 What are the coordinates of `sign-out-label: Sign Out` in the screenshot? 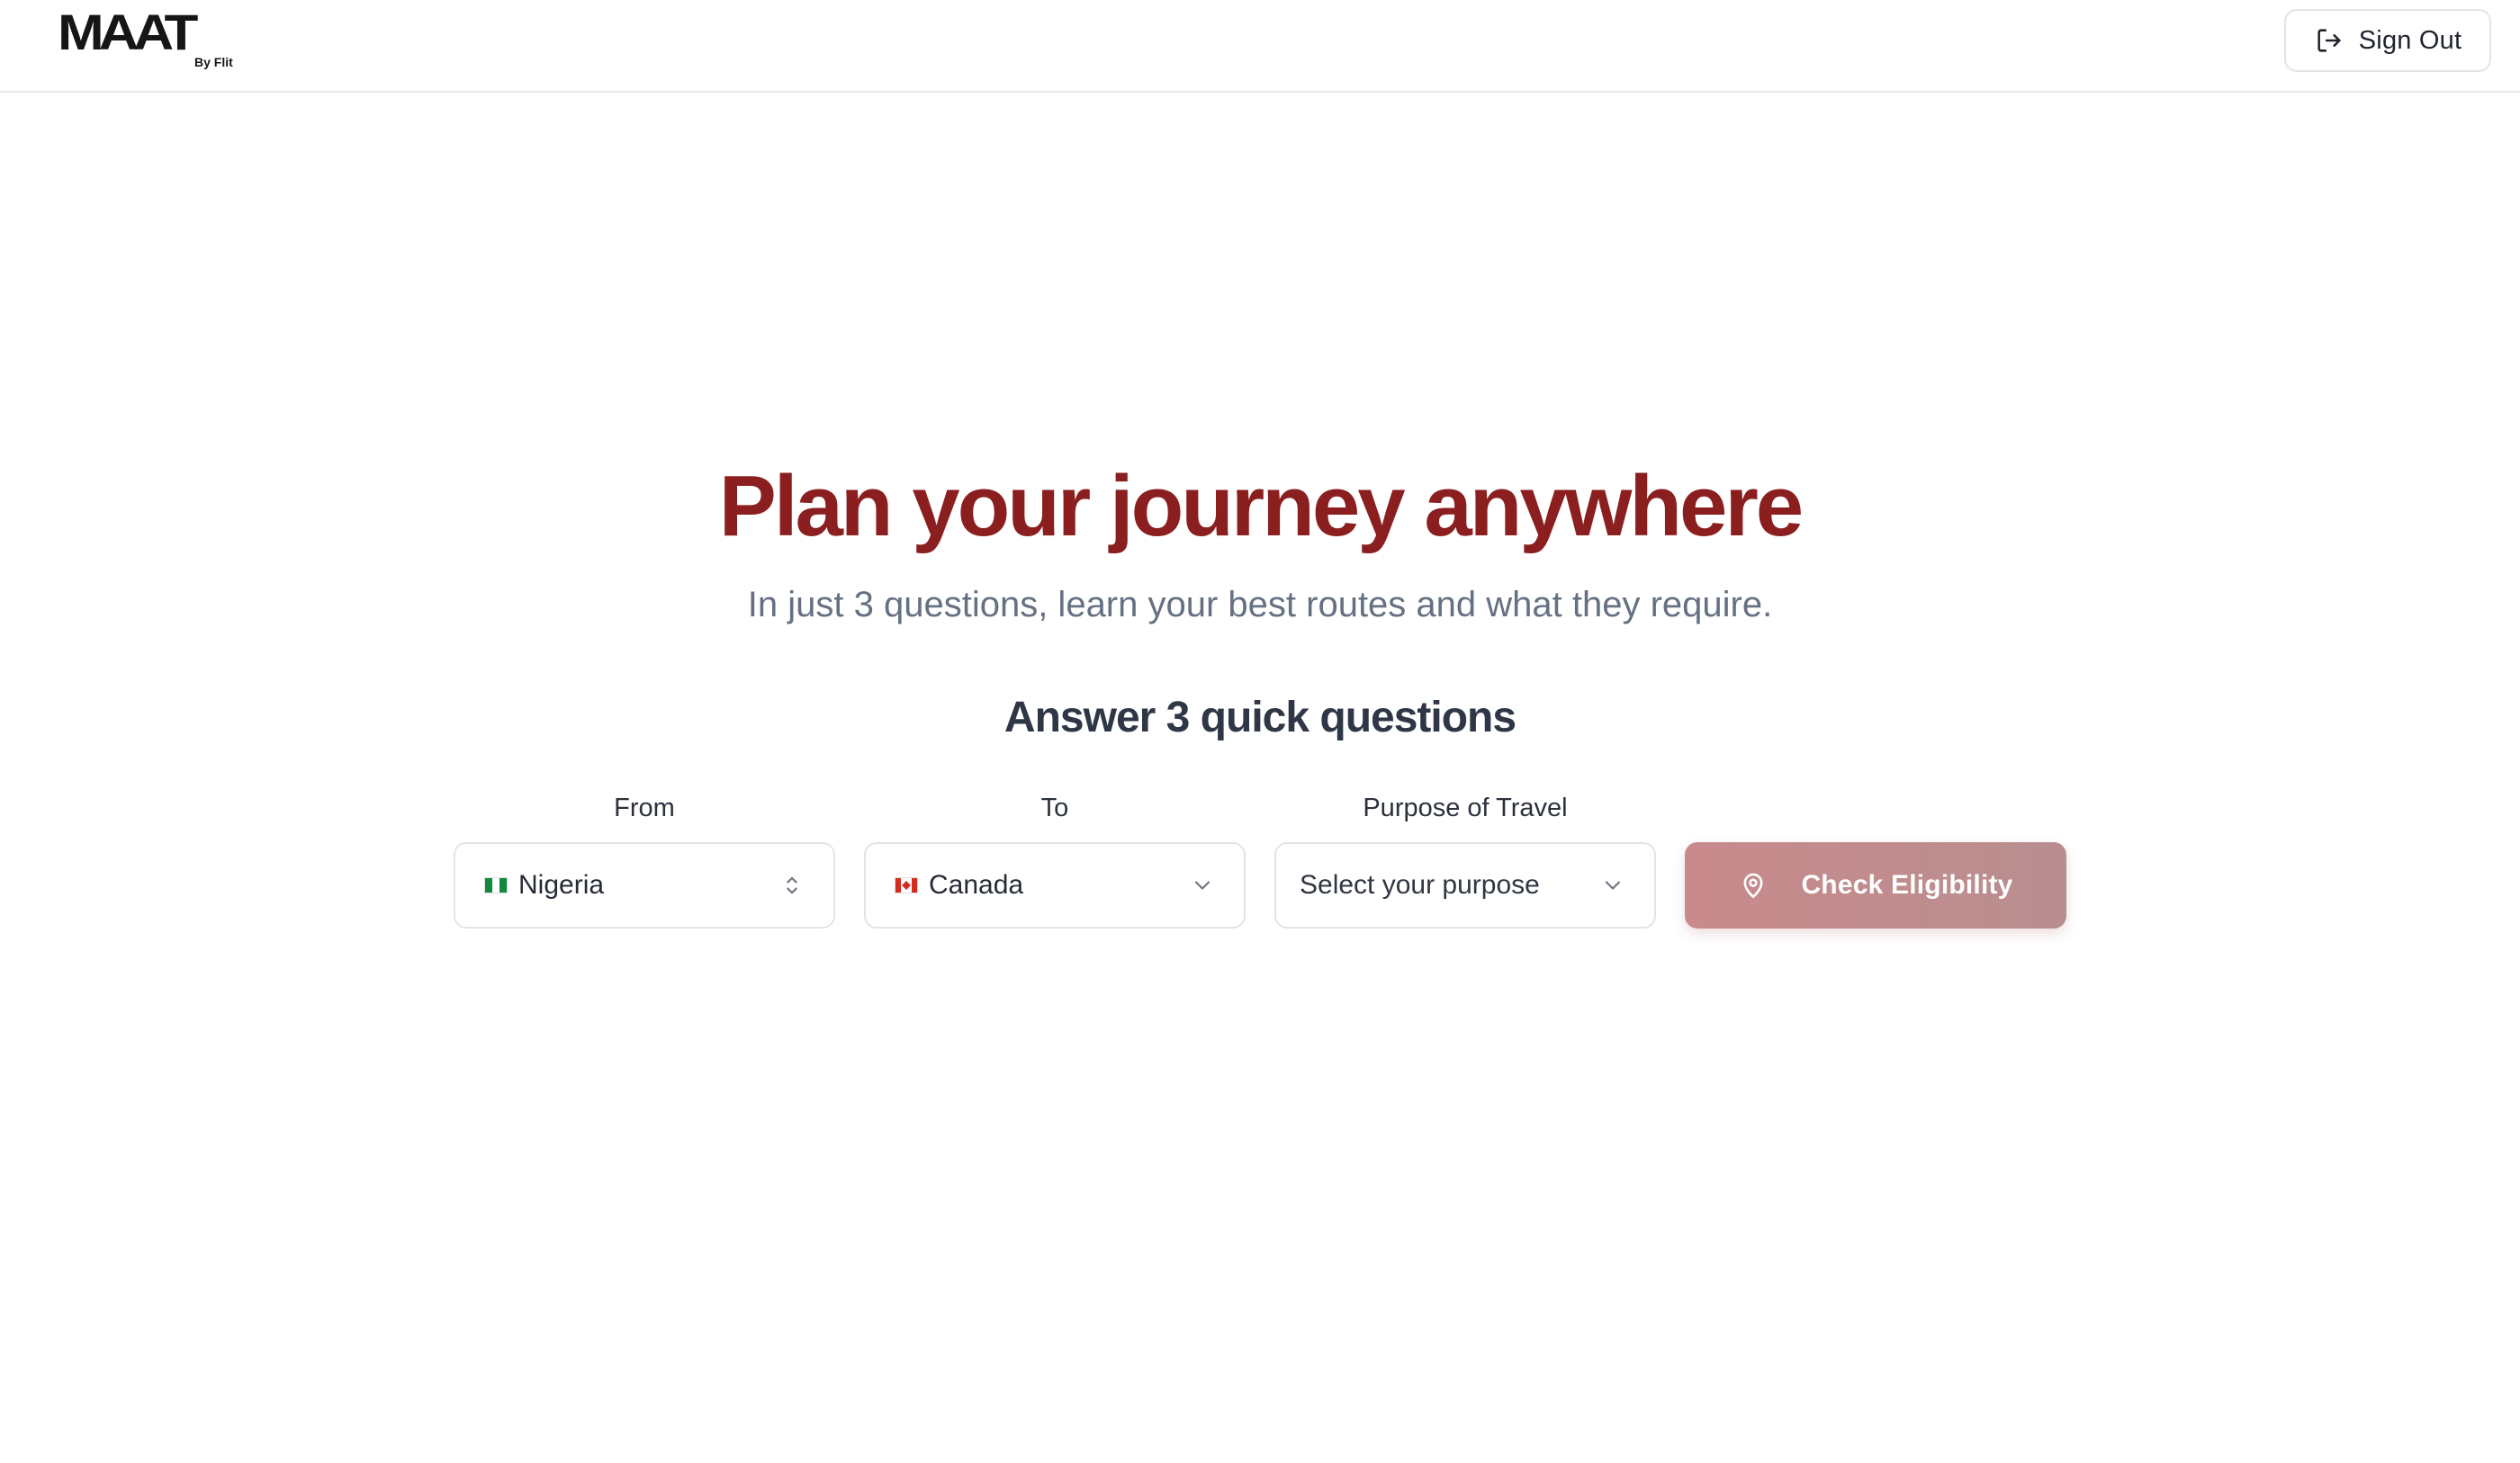 It's located at (2410, 40).